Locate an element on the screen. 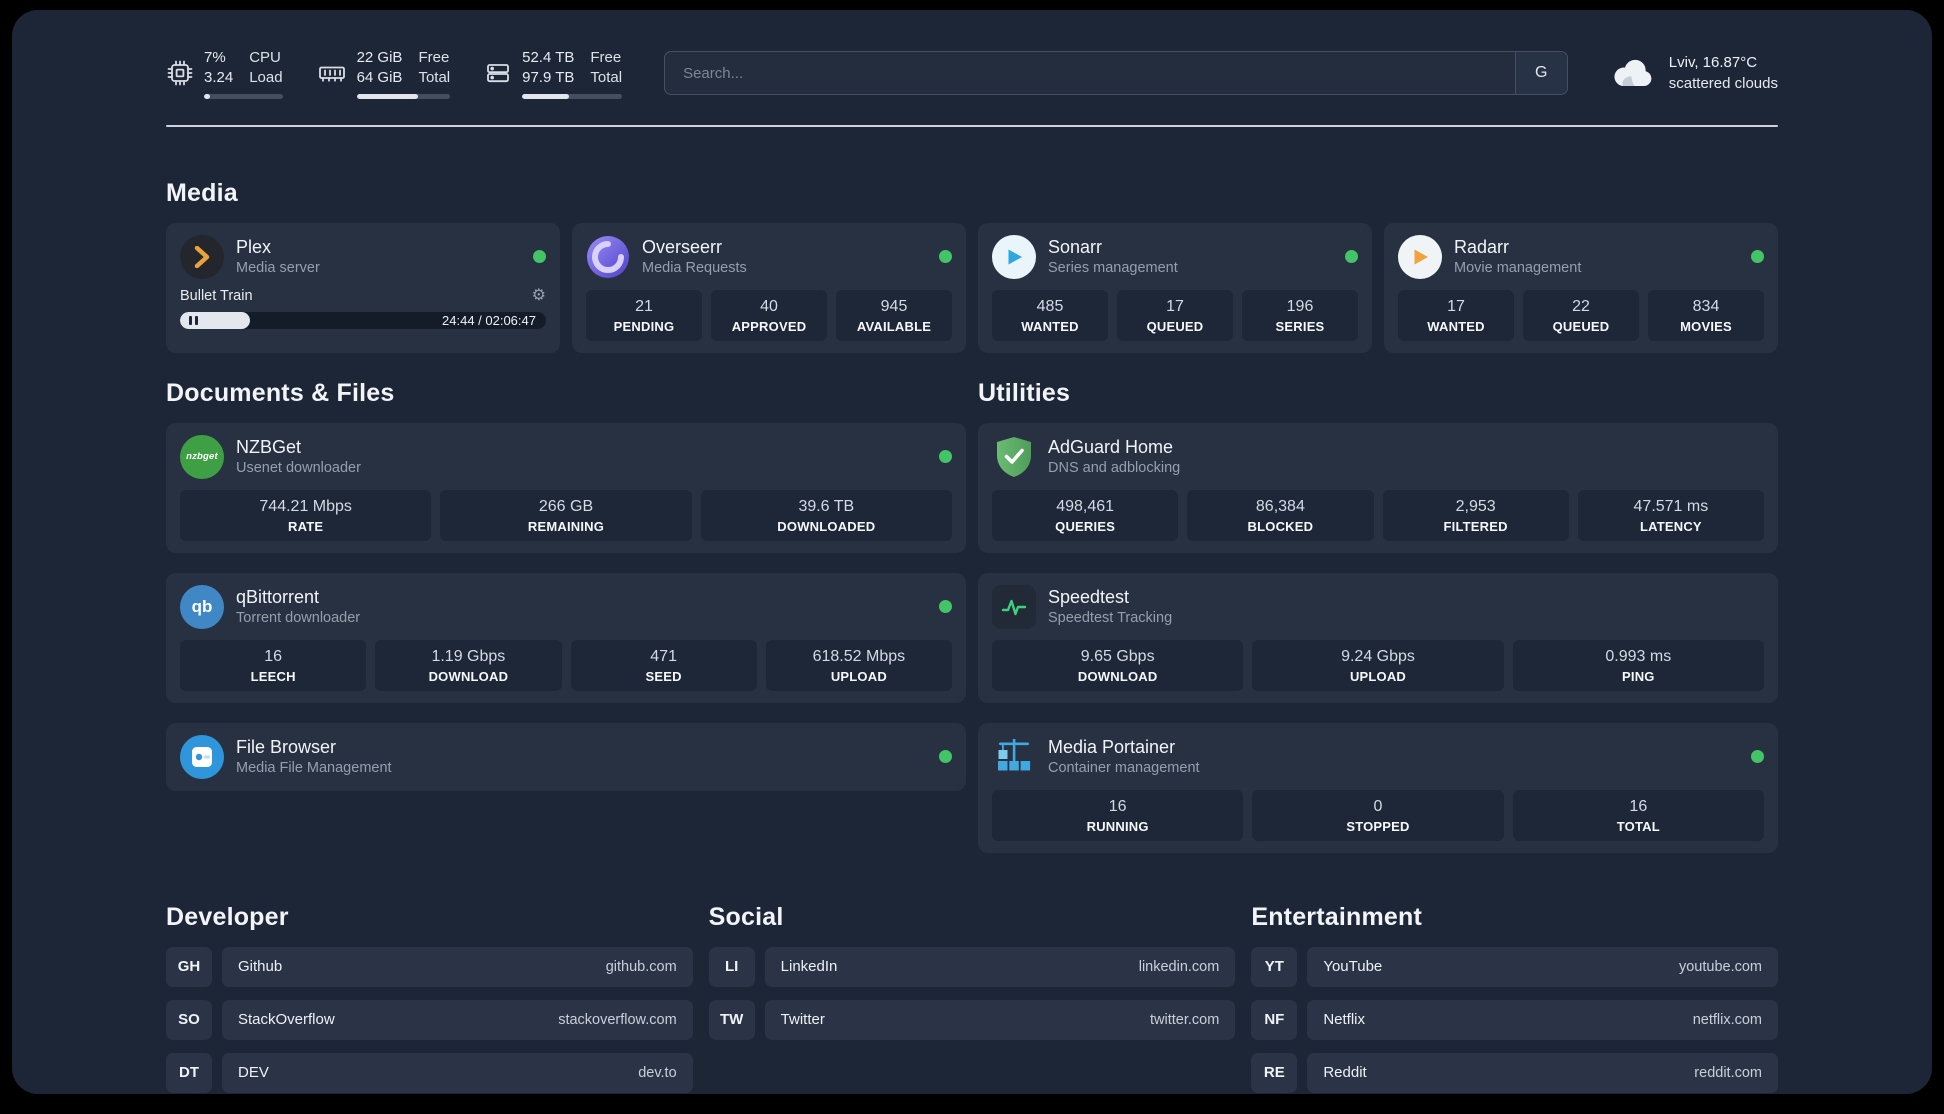 Image resolution: width=1944 pixels, height=1114 pixels. app-card-filebrowser: File Browser Media File Management is located at coordinates (566, 756).